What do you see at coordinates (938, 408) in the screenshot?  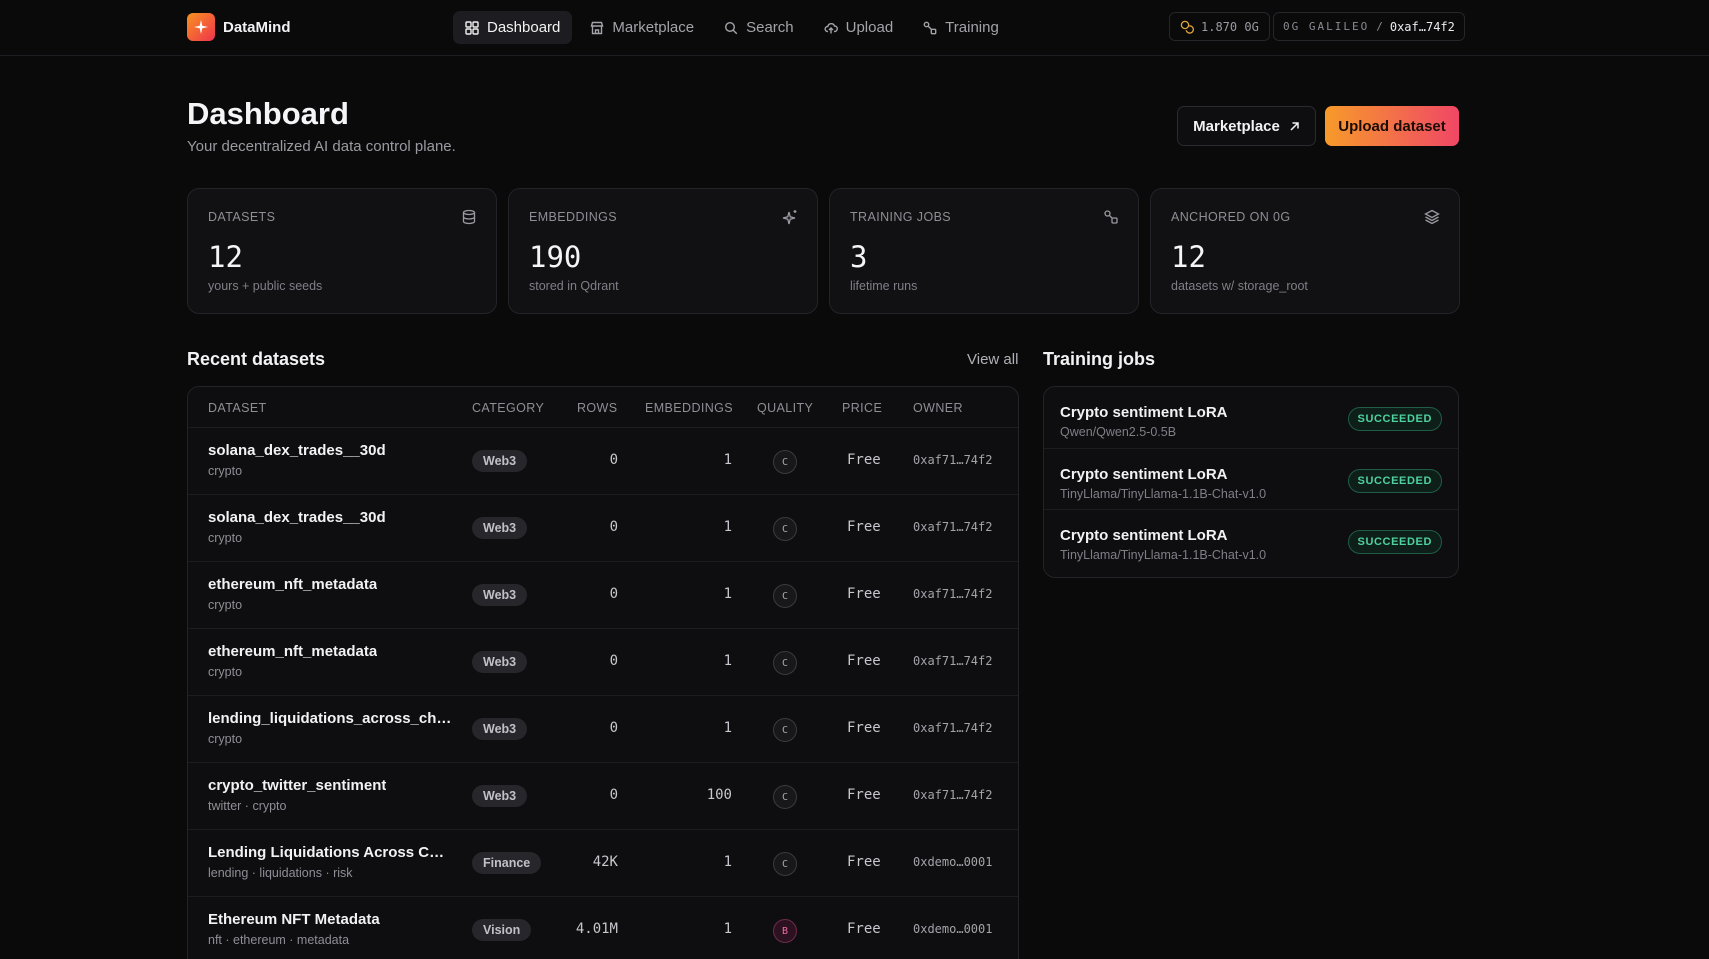 I see `column-header: OWNER` at bounding box center [938, 408].